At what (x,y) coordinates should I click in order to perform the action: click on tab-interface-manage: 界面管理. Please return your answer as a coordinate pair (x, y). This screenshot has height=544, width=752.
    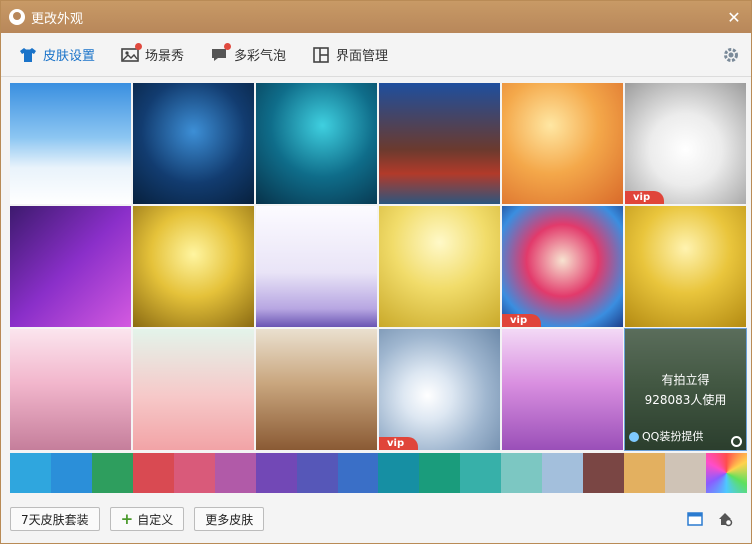
    Looking at the image, I should click on (350, 54).